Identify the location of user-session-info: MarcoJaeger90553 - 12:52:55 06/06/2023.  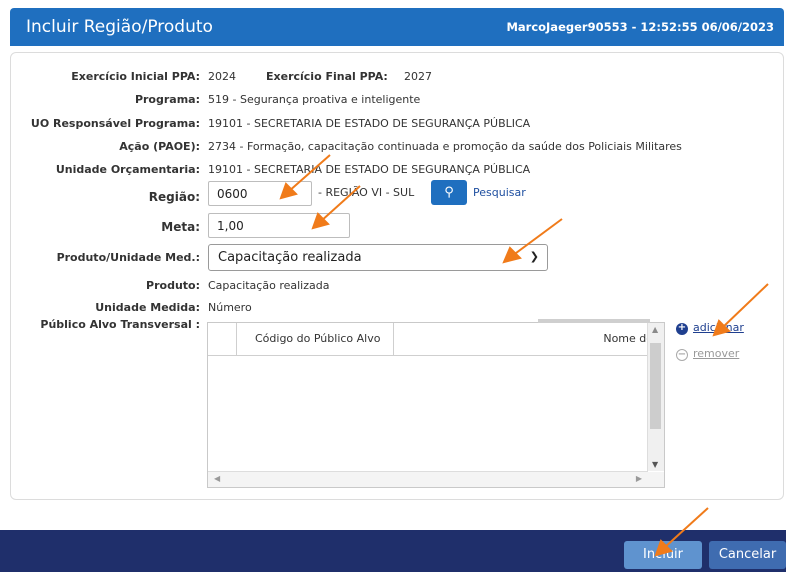
(640, 27).